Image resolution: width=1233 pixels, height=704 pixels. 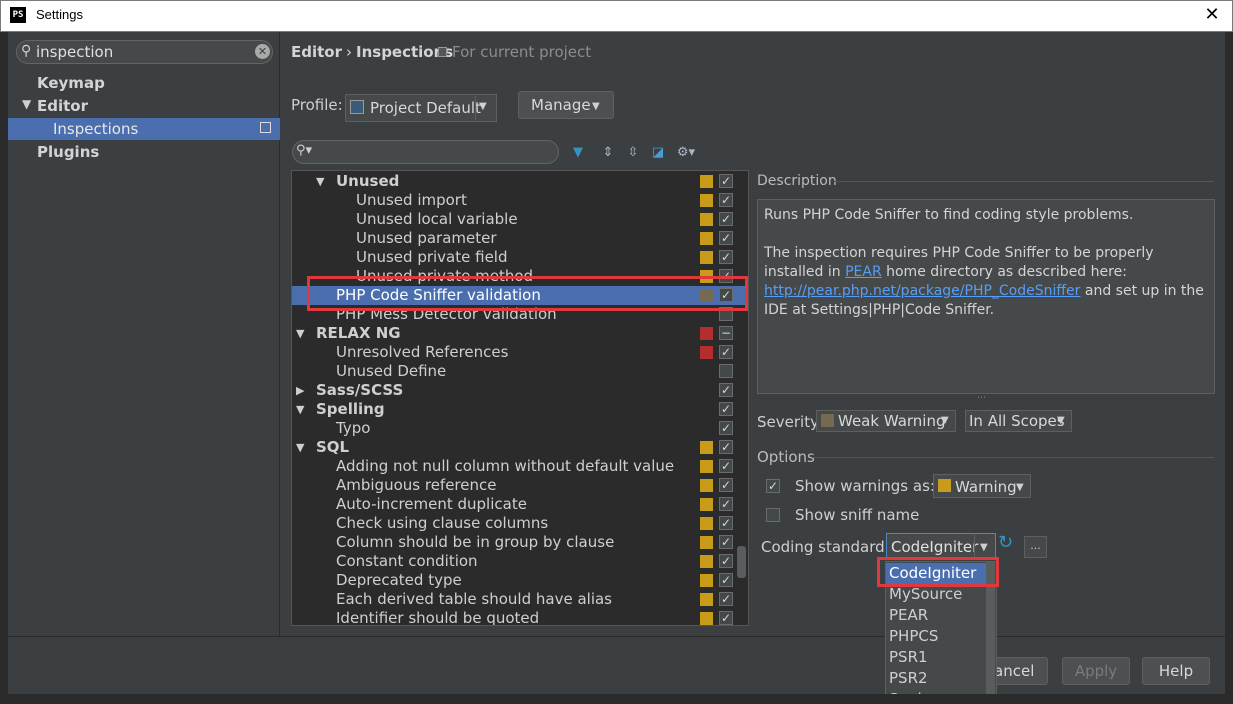 I want to click on tree-row: Unused private method ✓, so click(x=520, y=276).